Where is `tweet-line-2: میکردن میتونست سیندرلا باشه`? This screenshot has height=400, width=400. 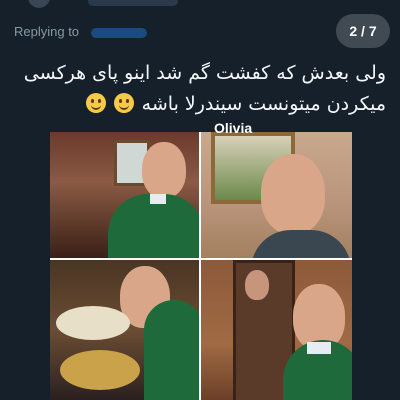 tweet-line-2: میکردن میتونست سیندرلا باشه is located at coordinates (200, 104).